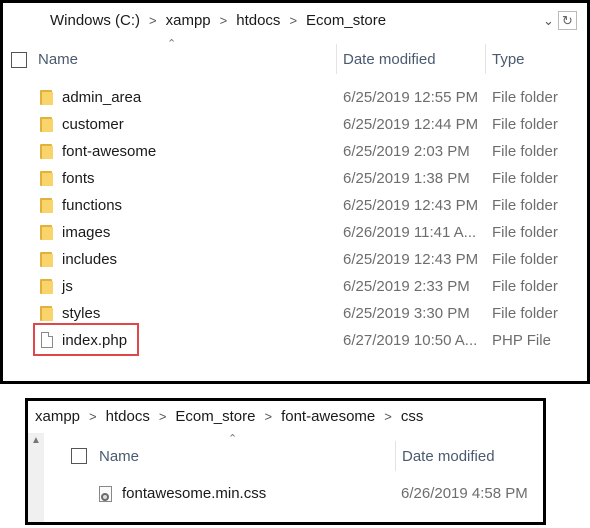  What do you see at coordinates (294, 456) in the screenshot?
I see `column-header-row: Name Date modified` at bounding box center [294, 456].